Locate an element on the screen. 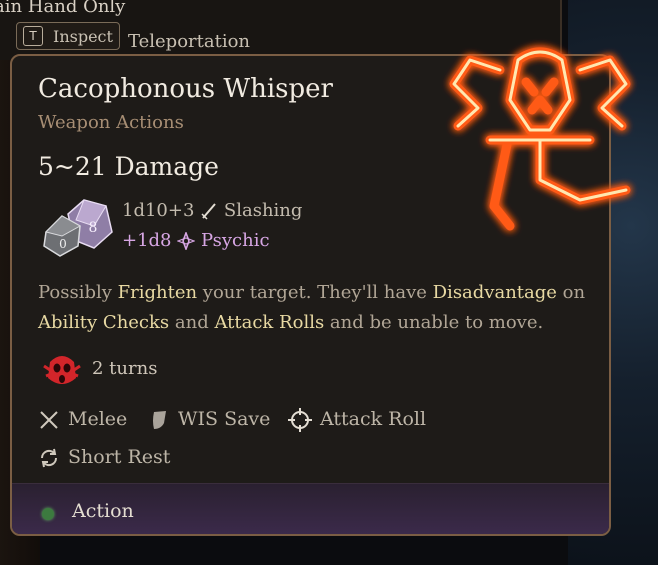 The image size is (658, 565). bonus-damage-roll: +1d8 is located at coordinates (147, 240).